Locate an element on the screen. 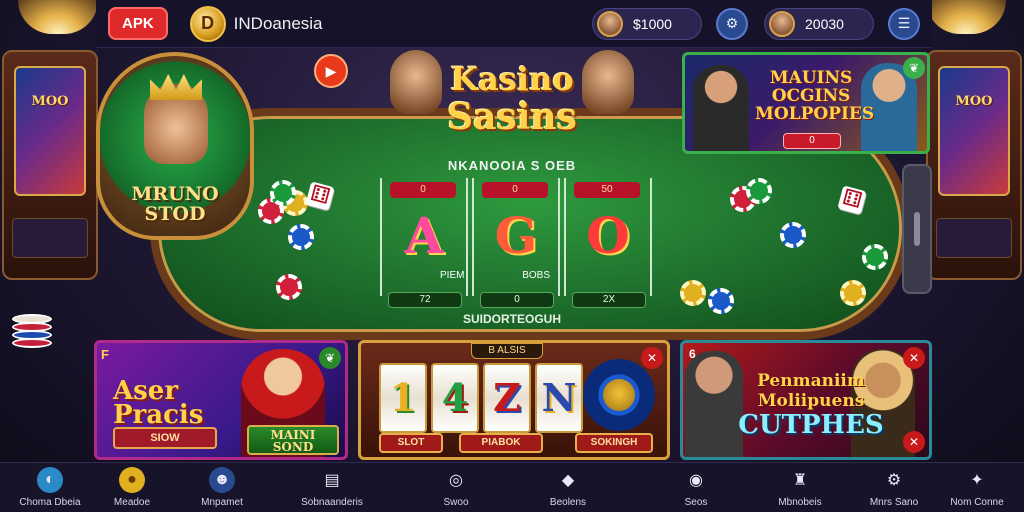  nav-item-sobnaanderis: ▤ Sobnaanderis is located at coordinates (332, 488).